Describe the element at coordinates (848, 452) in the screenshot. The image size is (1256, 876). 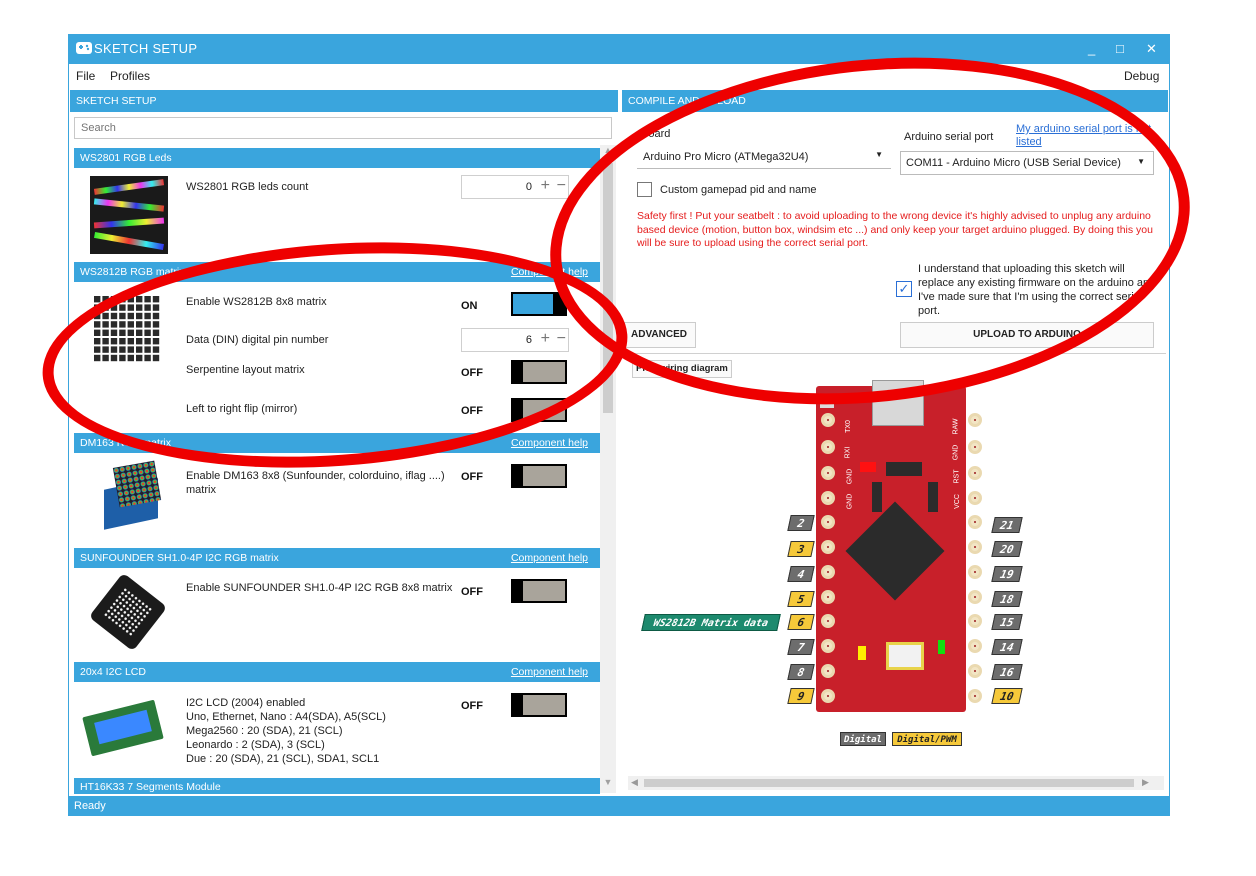
I see `board-label-rxi: RXI` at that location.